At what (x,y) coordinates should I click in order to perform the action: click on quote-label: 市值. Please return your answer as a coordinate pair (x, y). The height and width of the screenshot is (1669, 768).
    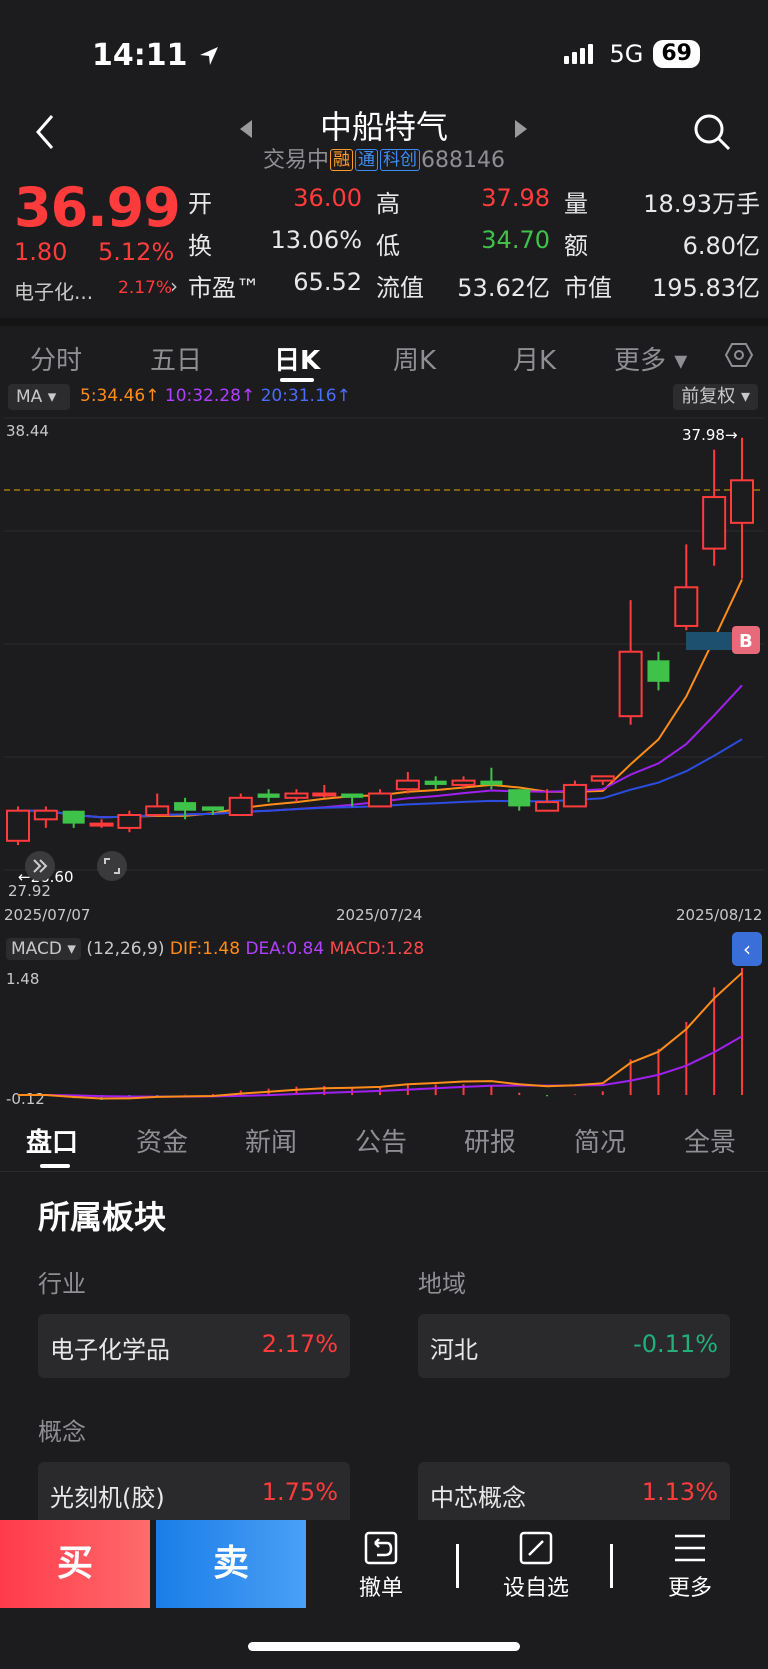
    Looking at the image, I should click on (588, 288).